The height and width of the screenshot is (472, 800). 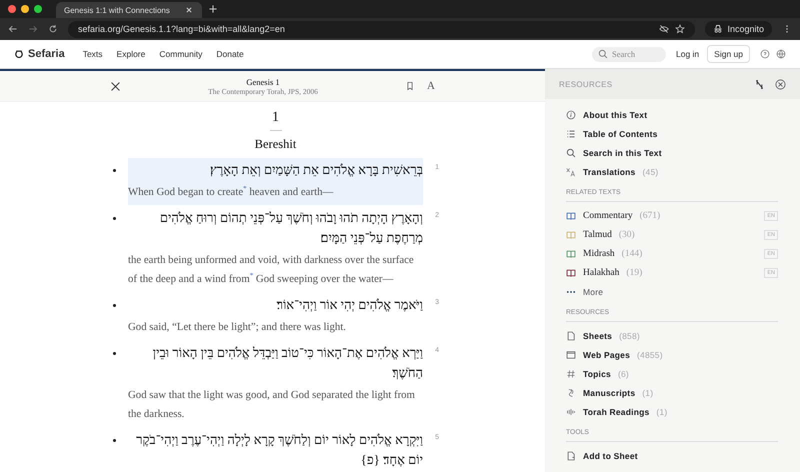 I want to click on item-label: Topics, so click(x=597, y=373).